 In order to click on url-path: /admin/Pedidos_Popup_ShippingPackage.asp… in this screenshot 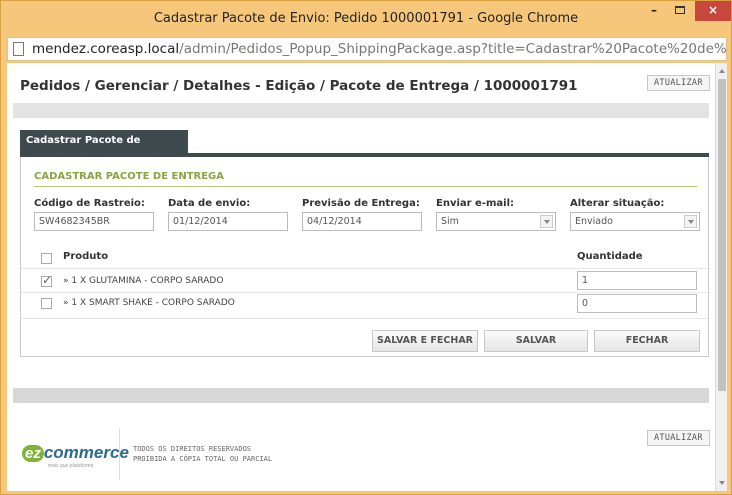, I will do `click(453, 49)`.